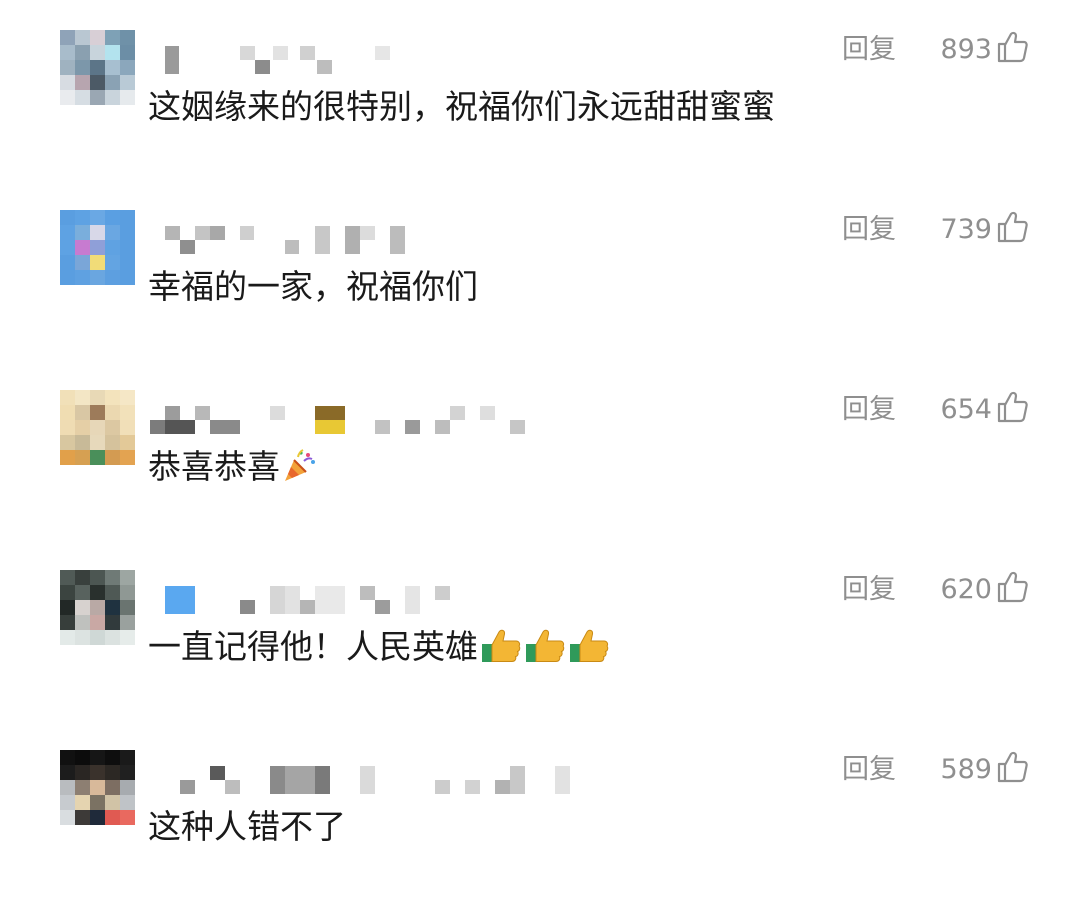 Image resolution: width=1079 pixels, height=900 pixels. What do you see at coordinates (966, 769) in the screenshot?
I see `like-count: 589` at bounding box center [966, 769].